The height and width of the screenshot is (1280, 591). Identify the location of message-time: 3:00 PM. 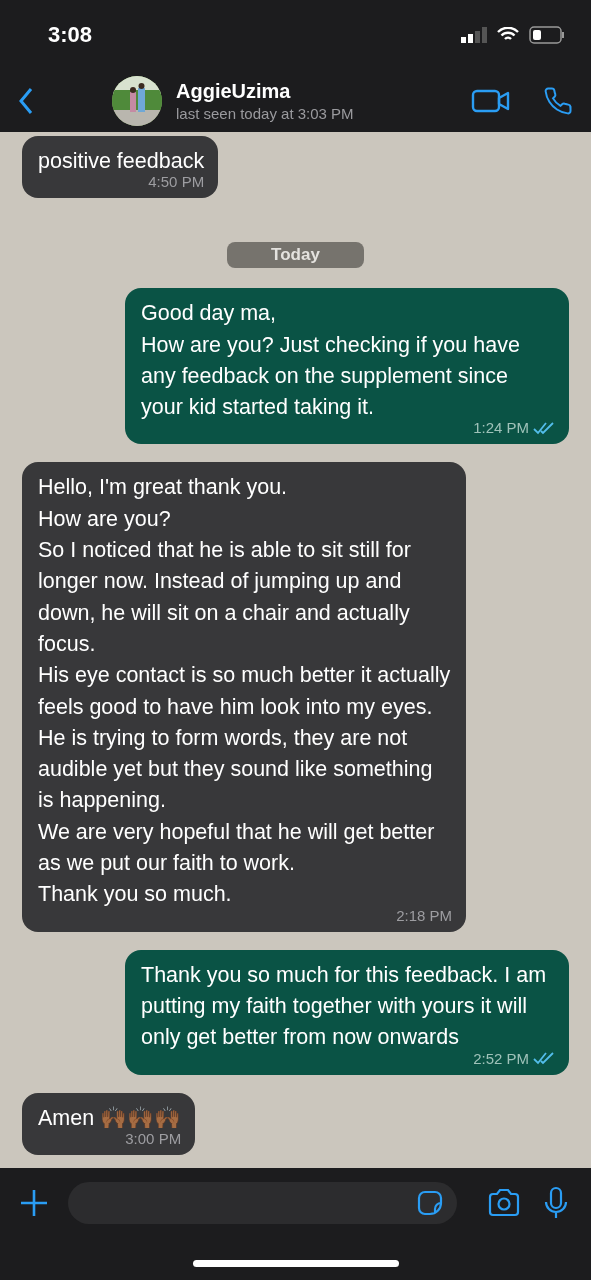
(153, 1138).